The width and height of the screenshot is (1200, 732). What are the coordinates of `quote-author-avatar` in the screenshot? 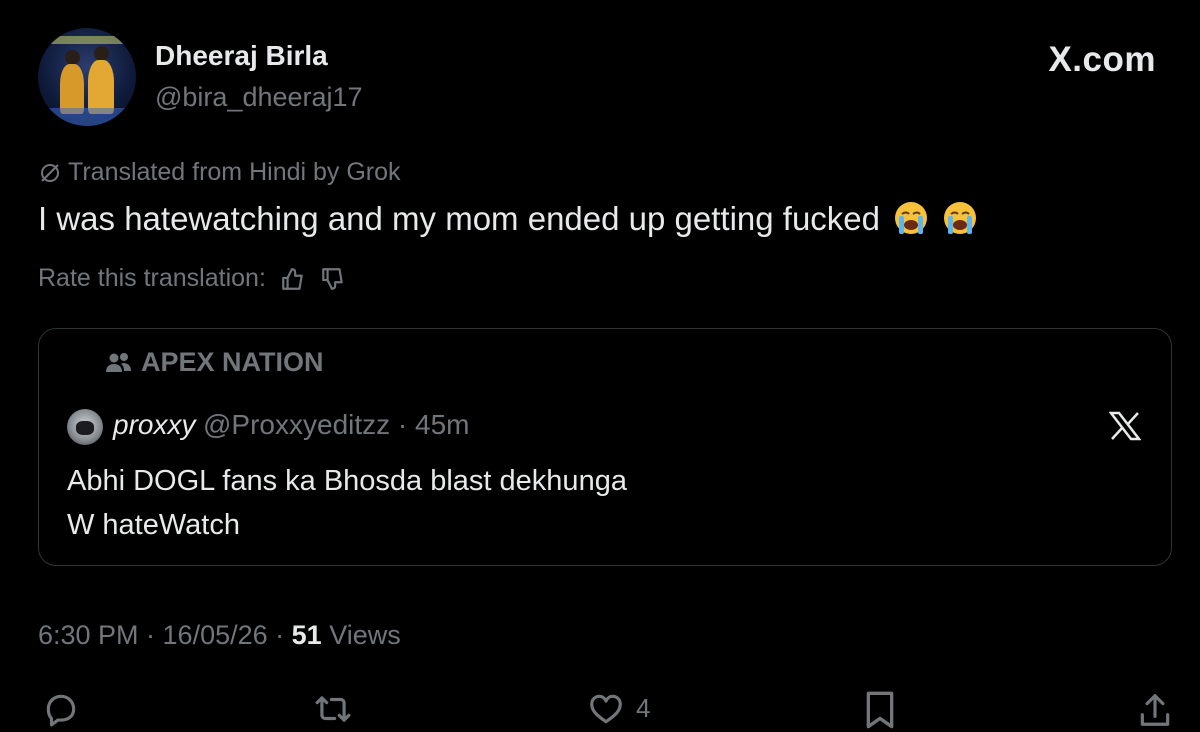 It's located at (85, 427).